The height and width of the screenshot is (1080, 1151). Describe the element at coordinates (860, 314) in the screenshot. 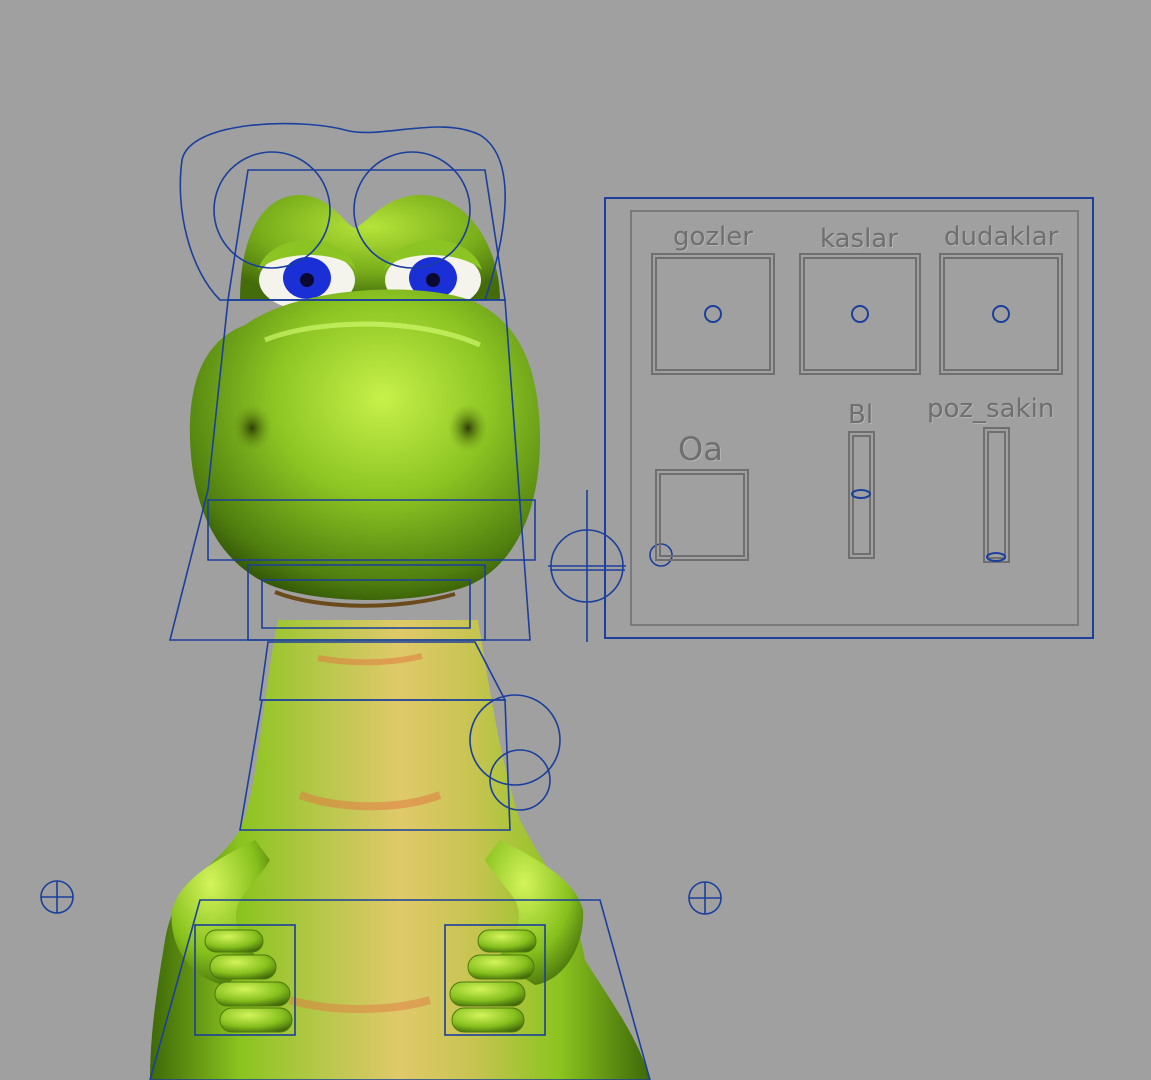

I see `kaslar-control` at that location.